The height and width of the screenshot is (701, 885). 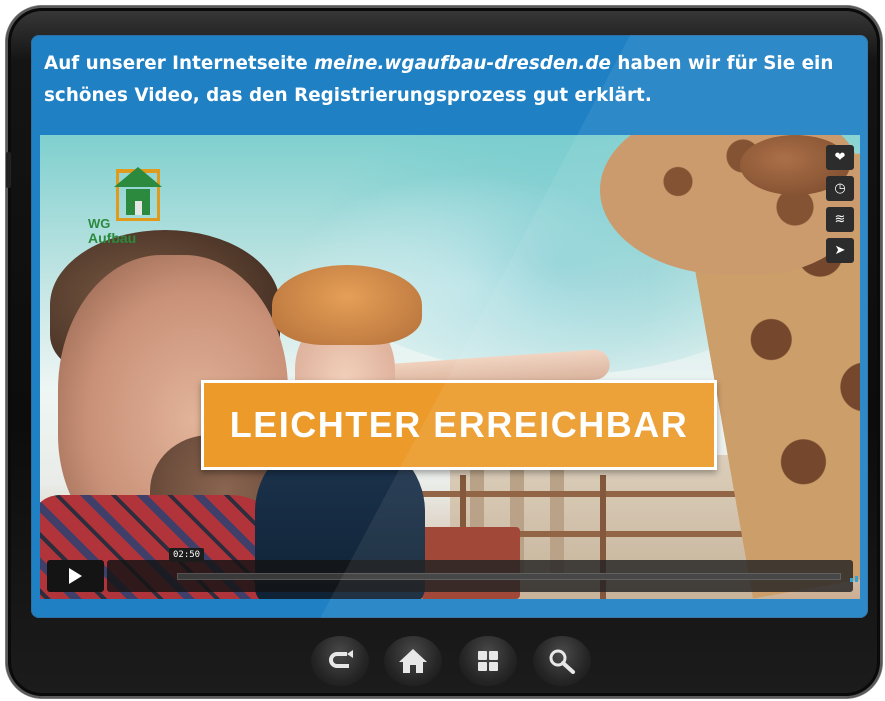 What do you see at coordinates (8, 170) in the screenshot?
I see `tablet-side-button` at bounding box center [8, 170].